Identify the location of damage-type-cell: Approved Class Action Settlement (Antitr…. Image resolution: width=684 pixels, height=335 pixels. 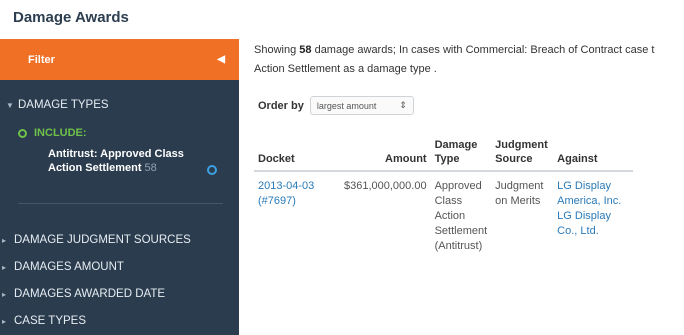
(461, 216).